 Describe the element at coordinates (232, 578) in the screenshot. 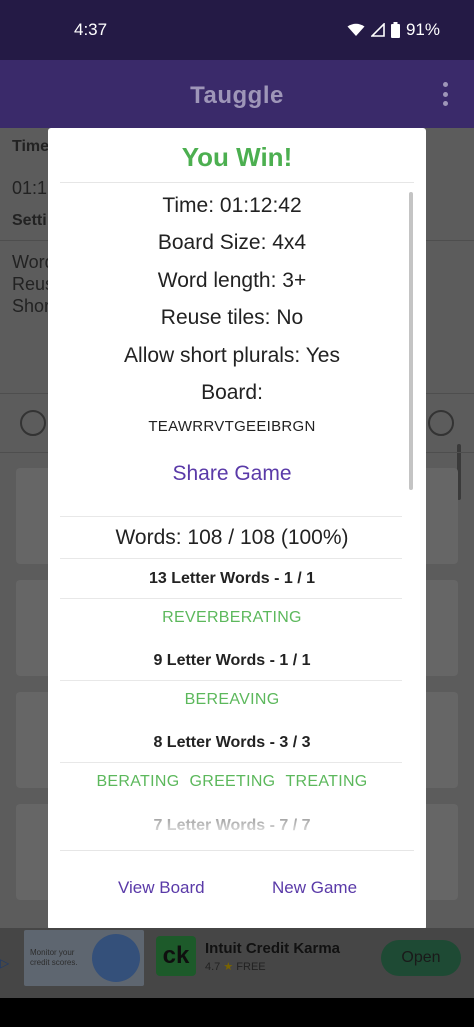

I see `group-header: 13 Letter Words - 1 / 1` at that location.